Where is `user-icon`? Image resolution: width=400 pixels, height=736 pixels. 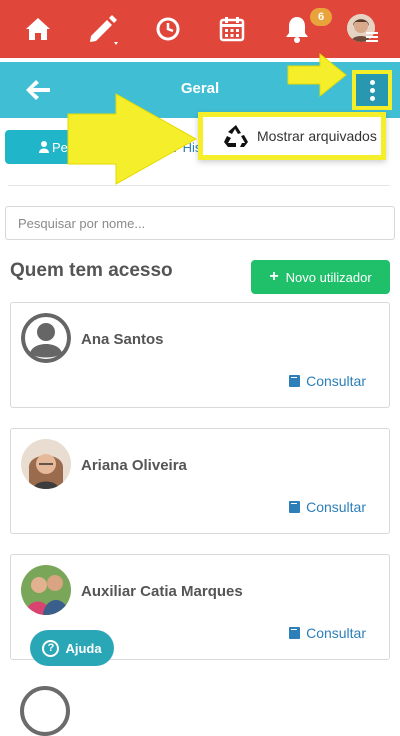
user-icon is located at coordinates (44, 147).